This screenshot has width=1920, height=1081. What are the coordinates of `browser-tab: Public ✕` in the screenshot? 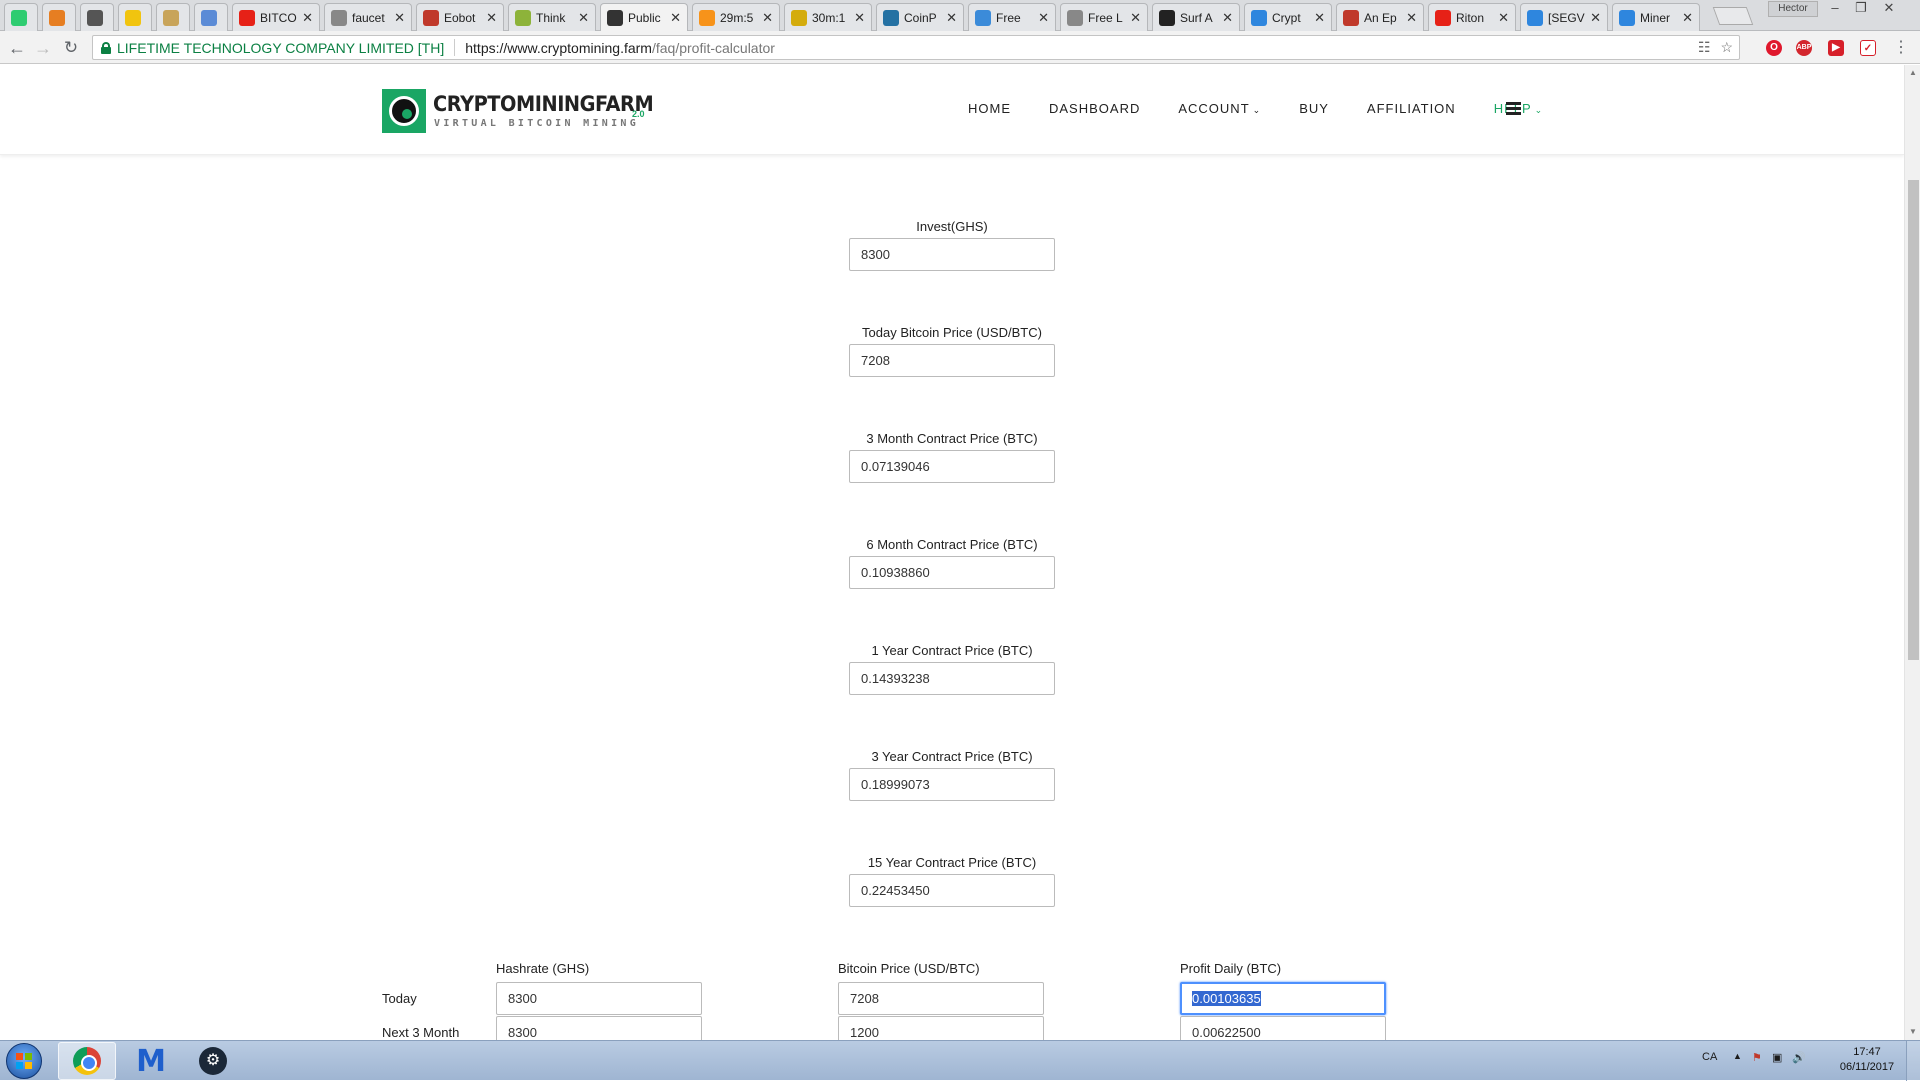 It's located at (644, 17).